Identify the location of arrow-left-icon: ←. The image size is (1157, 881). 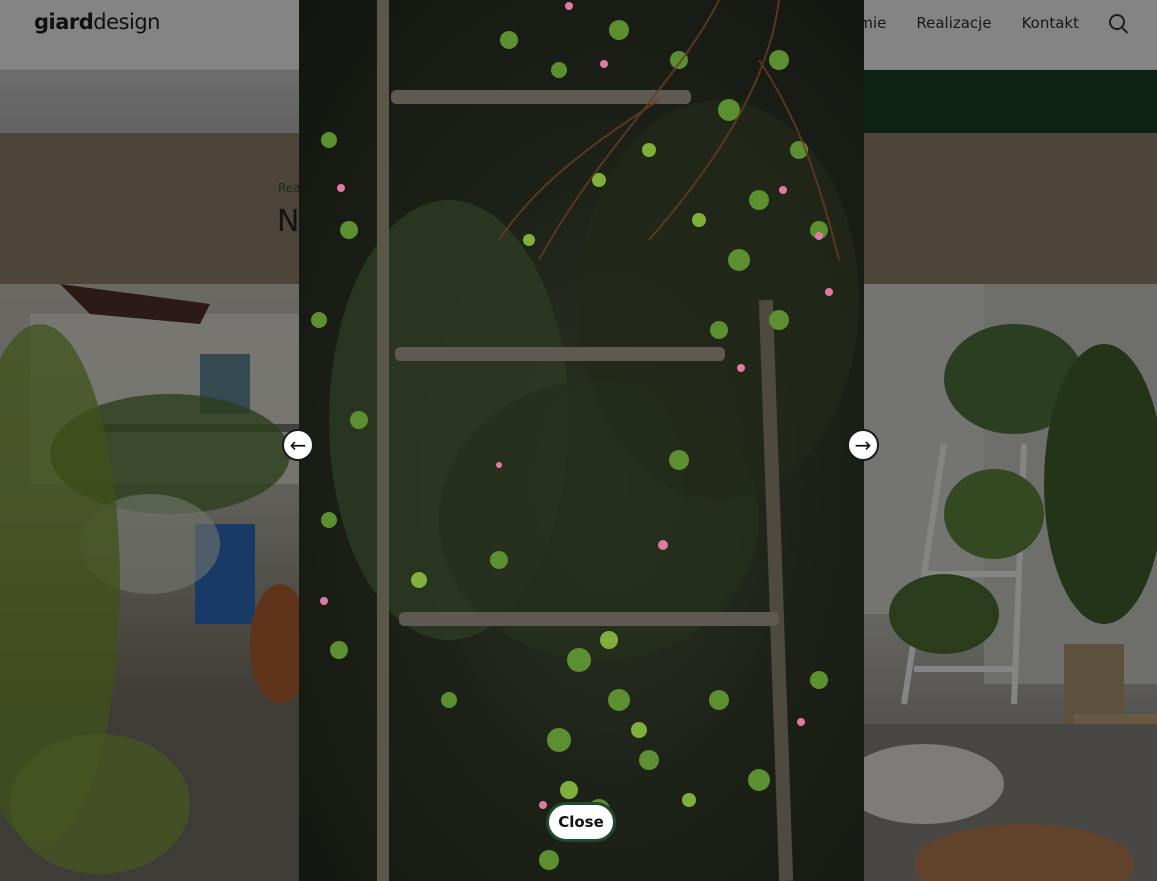
(298, 445).